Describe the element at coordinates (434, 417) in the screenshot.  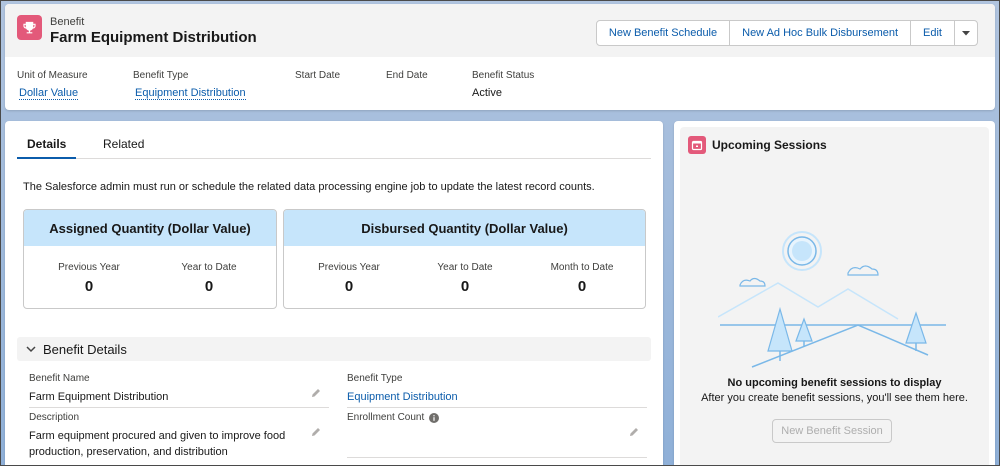
I see `info-icon` at that location.